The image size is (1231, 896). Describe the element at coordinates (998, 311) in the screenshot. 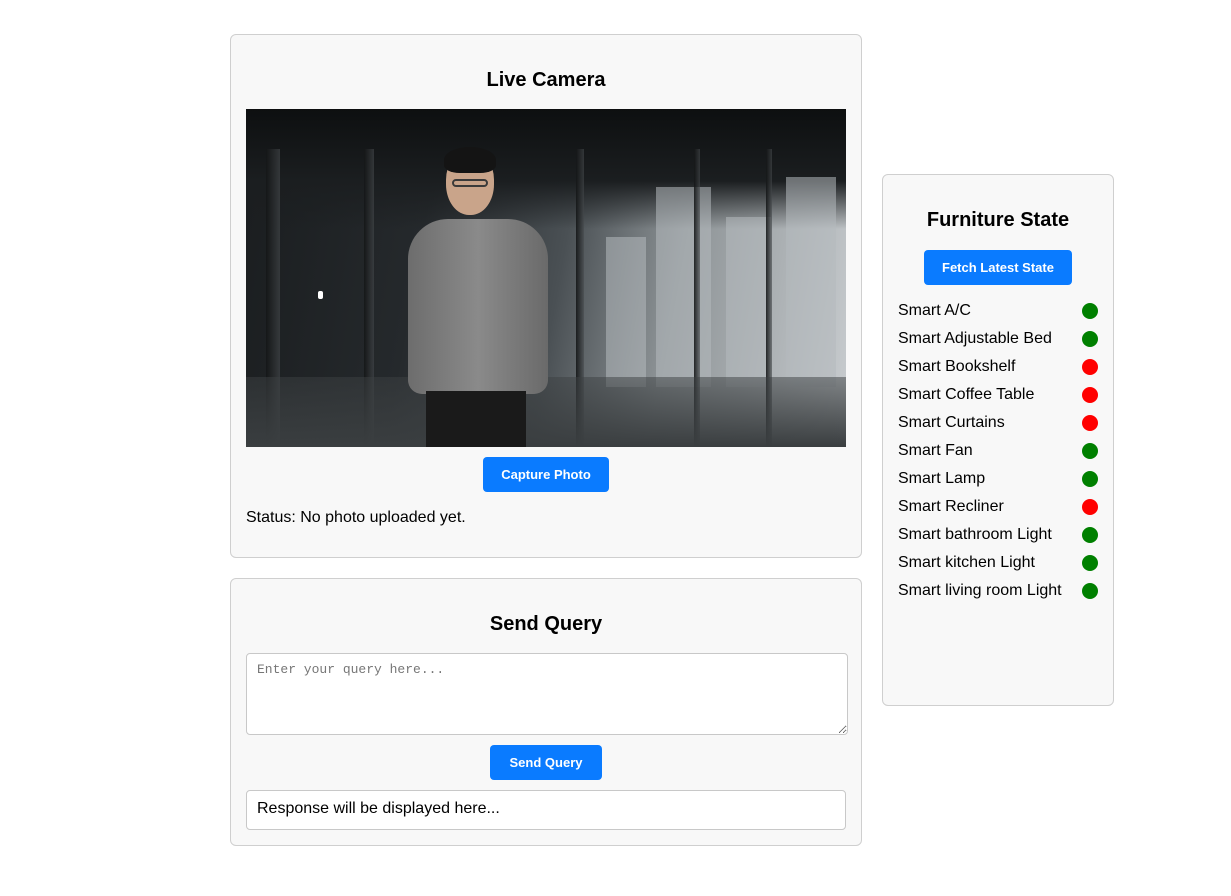

I see `device-item: Smart A/C` at that location.